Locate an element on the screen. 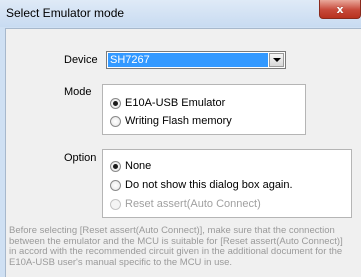 The image size is (361, 277). option-do-not-show-again: Do not show this dialog box again. is located at coordinates (228, 186).